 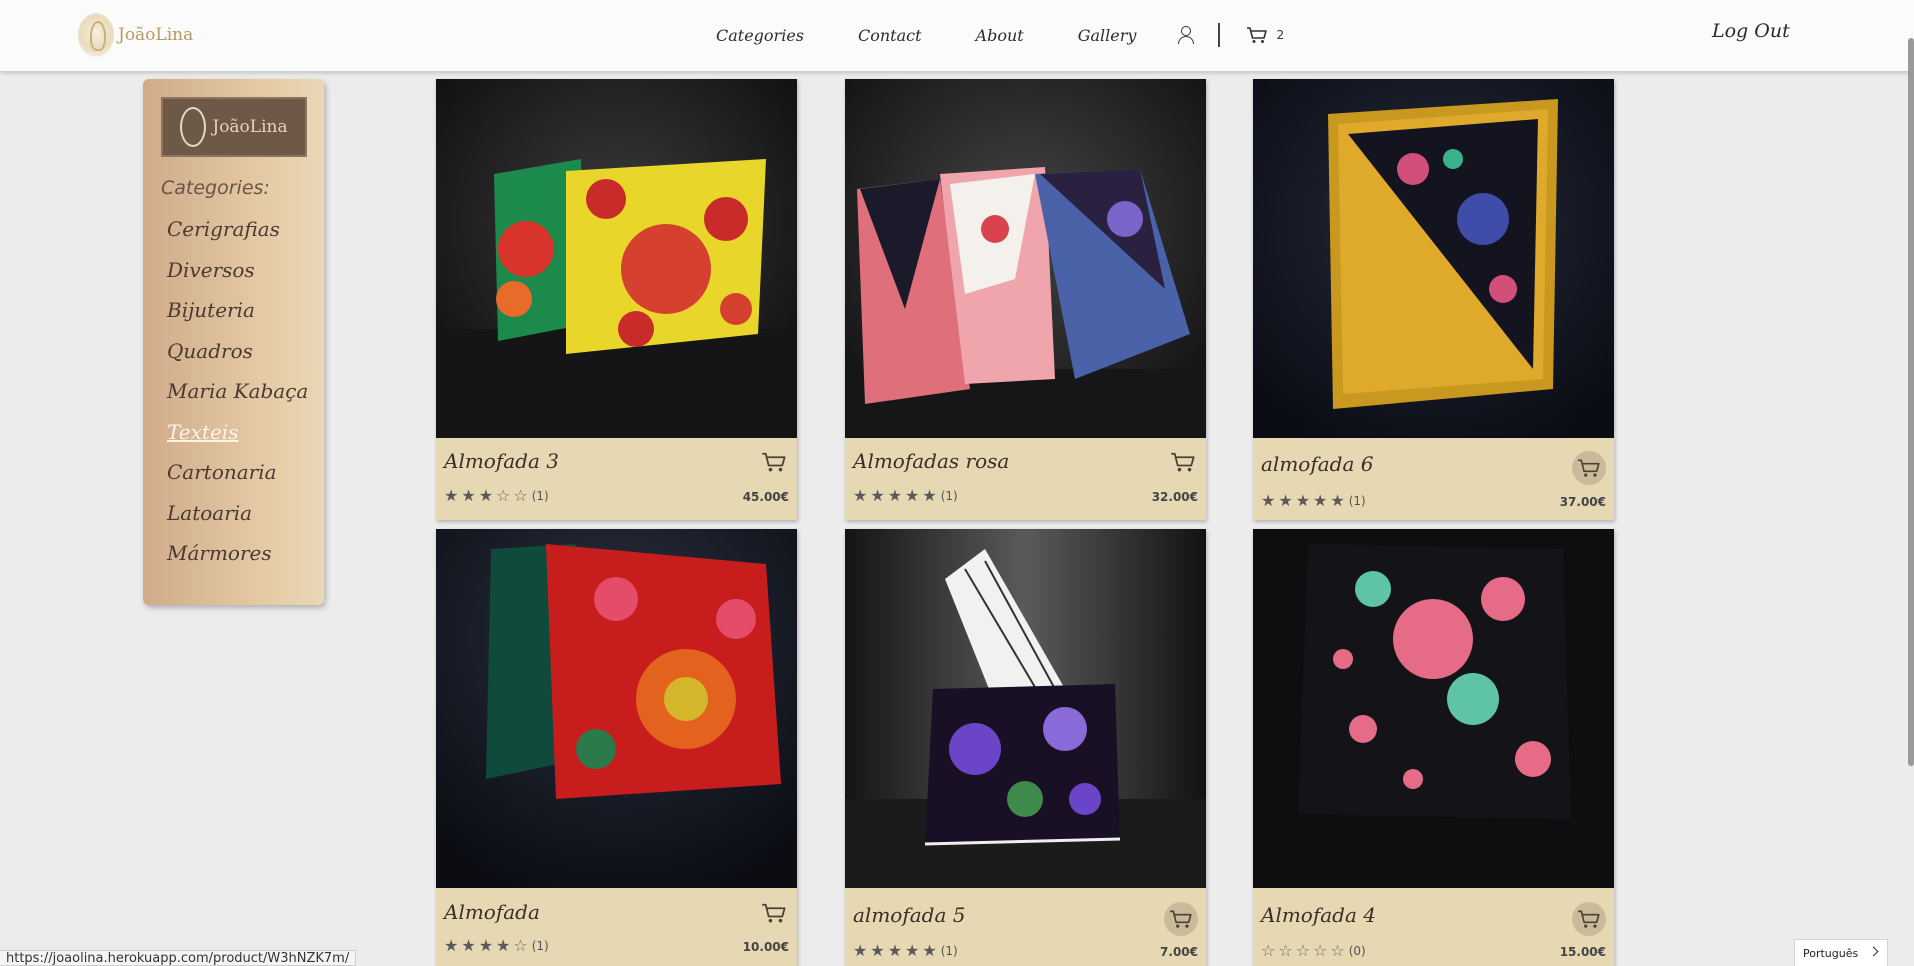 I want to click on nav-contact: Contact, so click(x=890, y=35).